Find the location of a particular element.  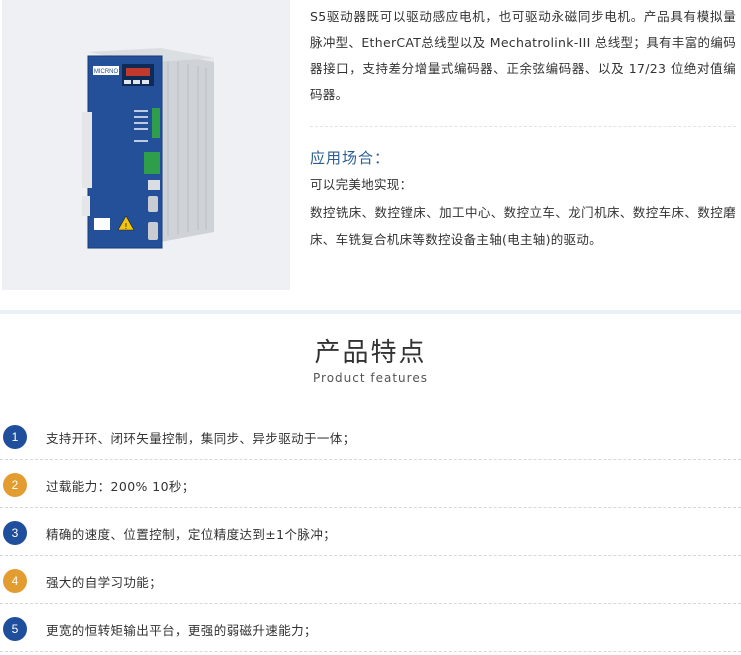

feature-text: 过载能力：200% 10秒； is located at coordinates (120, 486).